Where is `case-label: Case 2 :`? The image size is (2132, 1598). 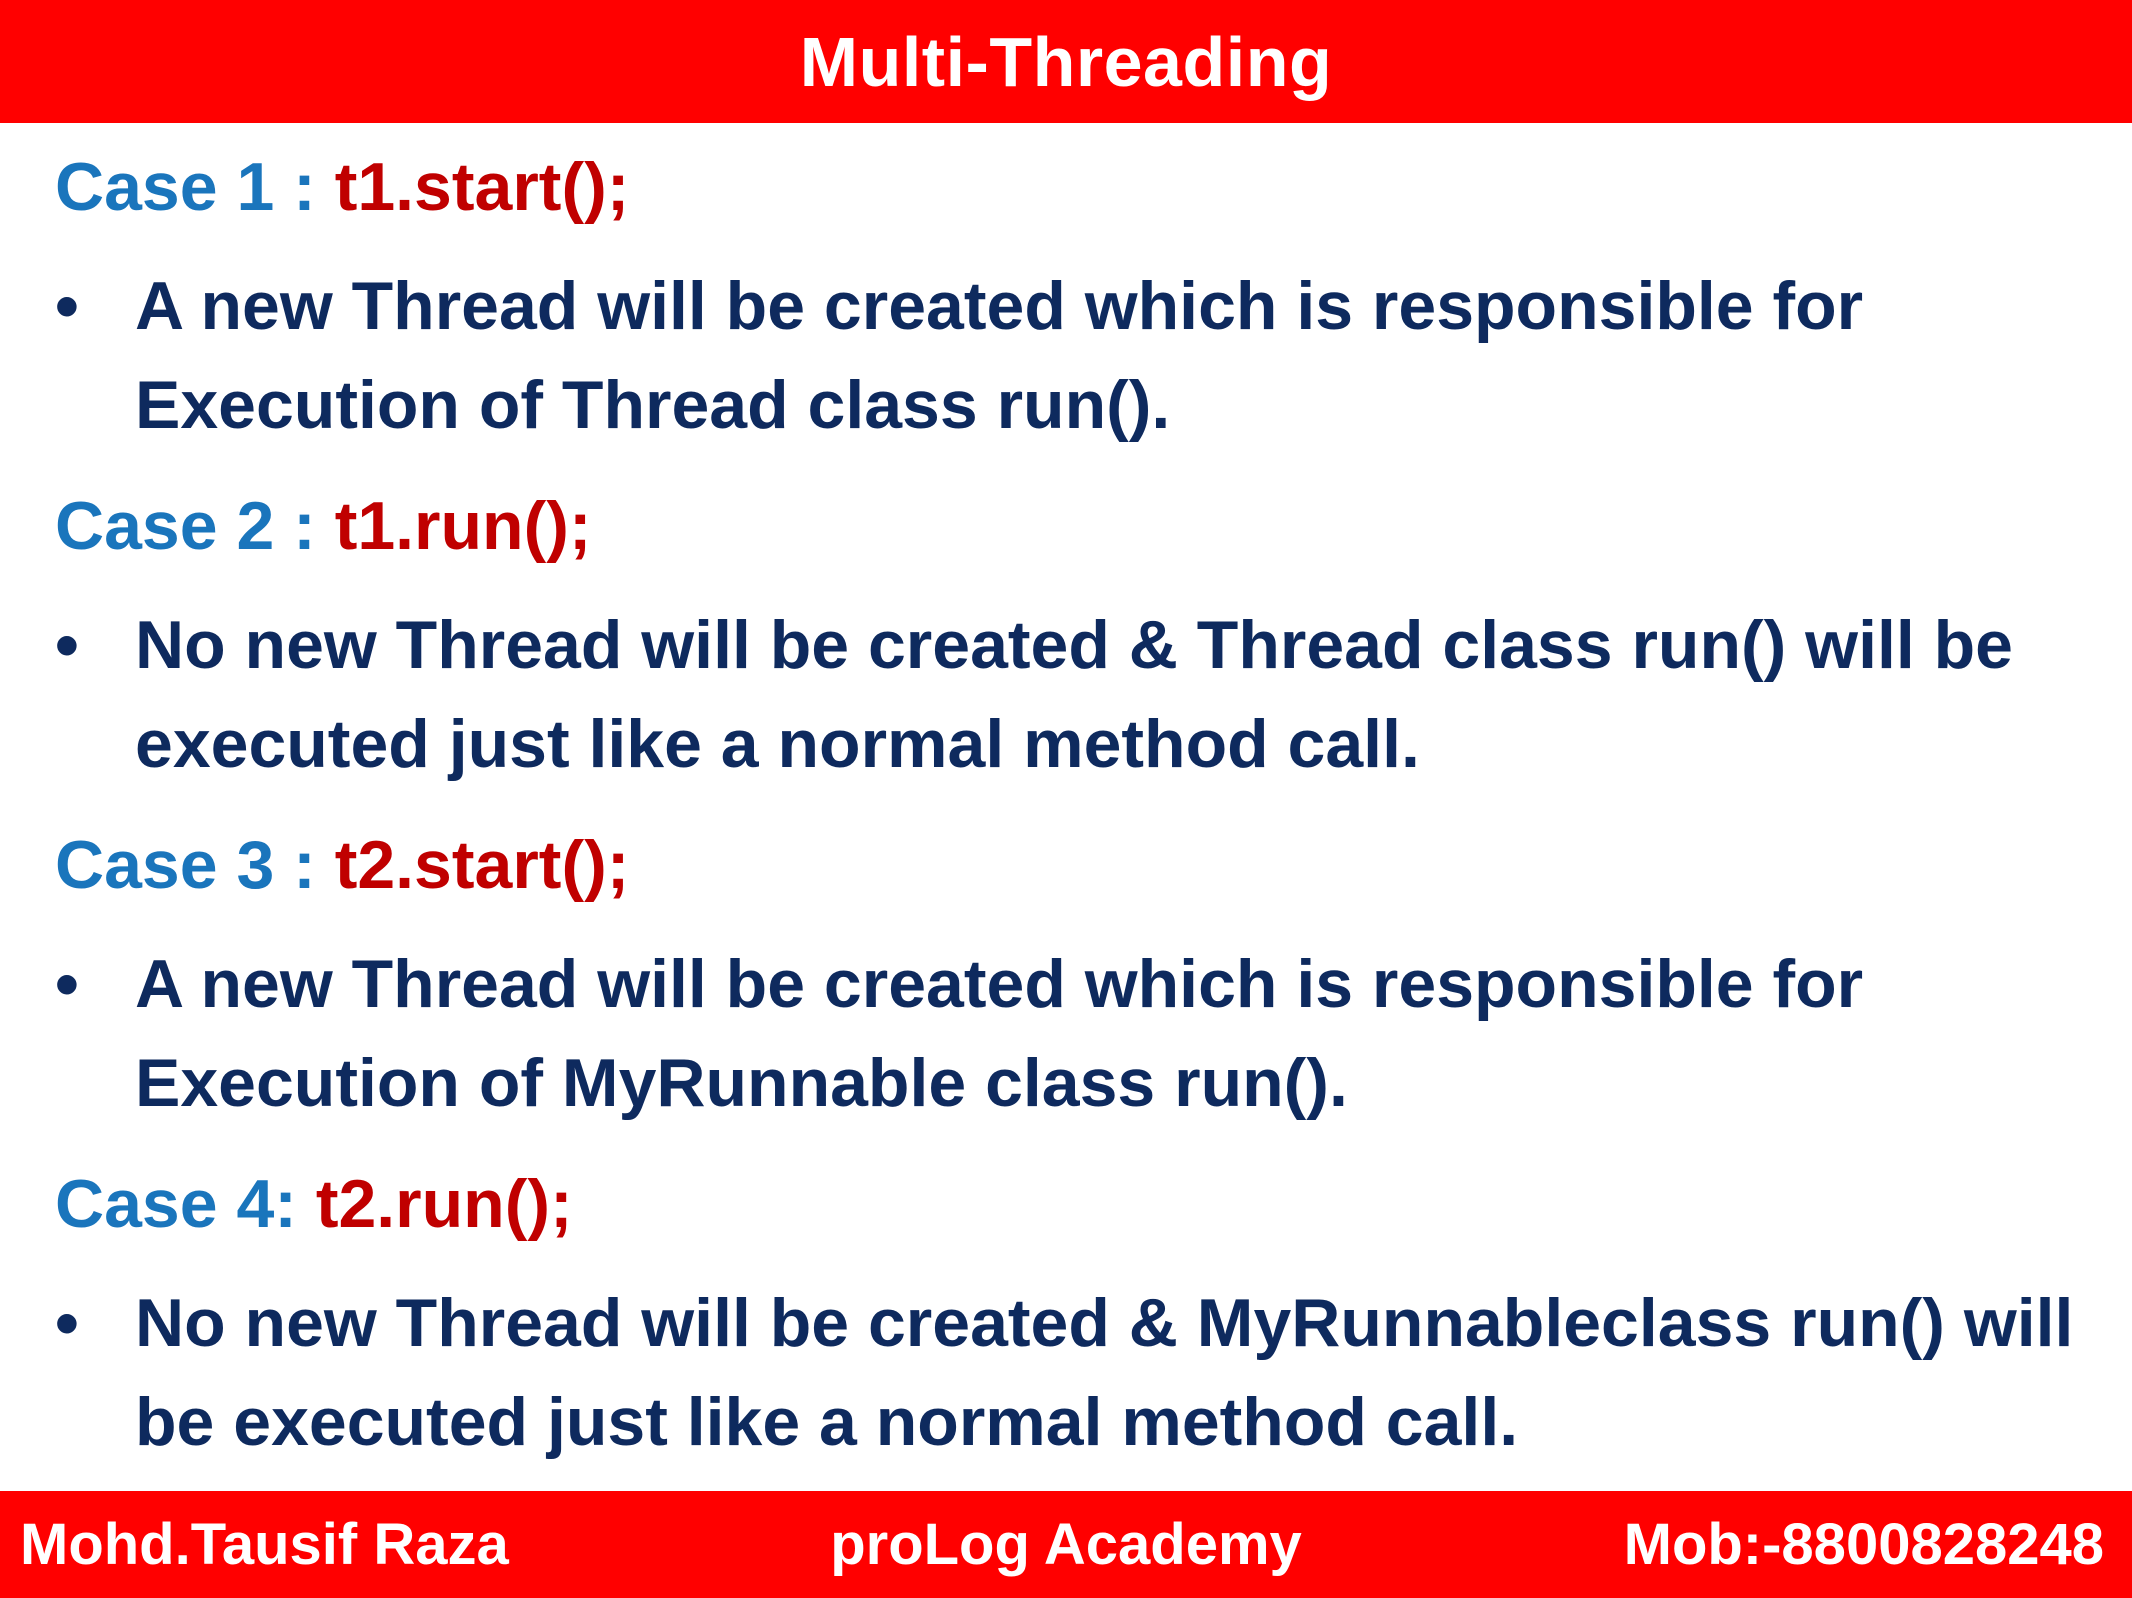
case-label: Case 2 : is located at coordinates (195, 526).